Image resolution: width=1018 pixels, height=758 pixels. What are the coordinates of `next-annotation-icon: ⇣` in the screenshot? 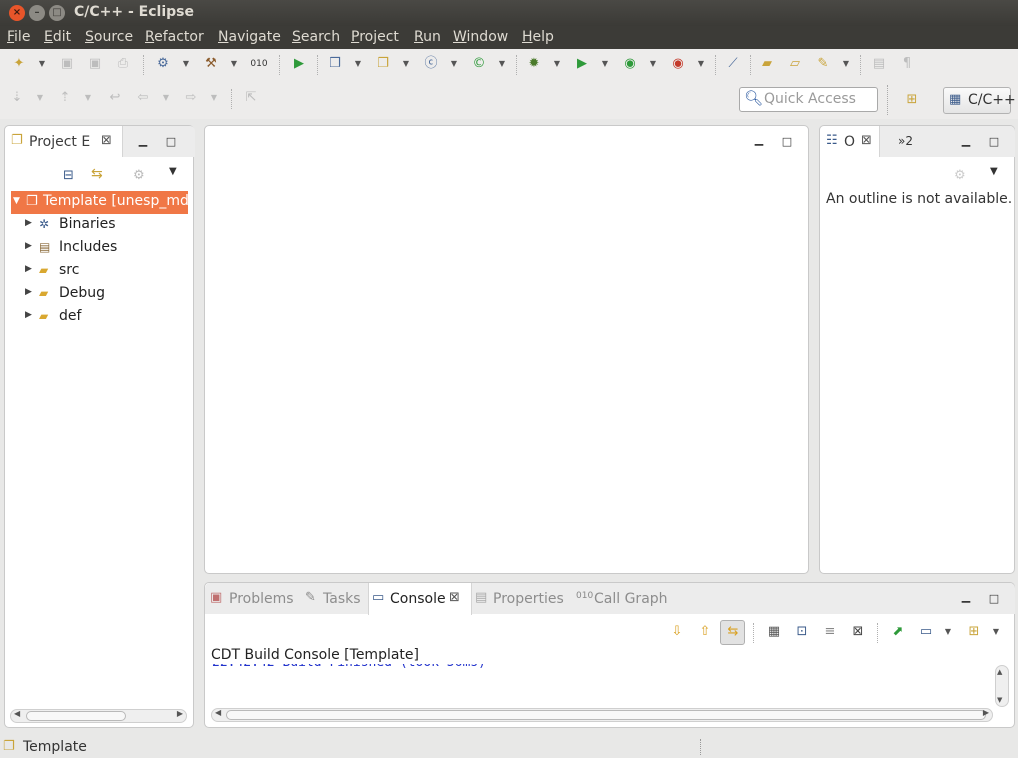 It's located at (17, 98).